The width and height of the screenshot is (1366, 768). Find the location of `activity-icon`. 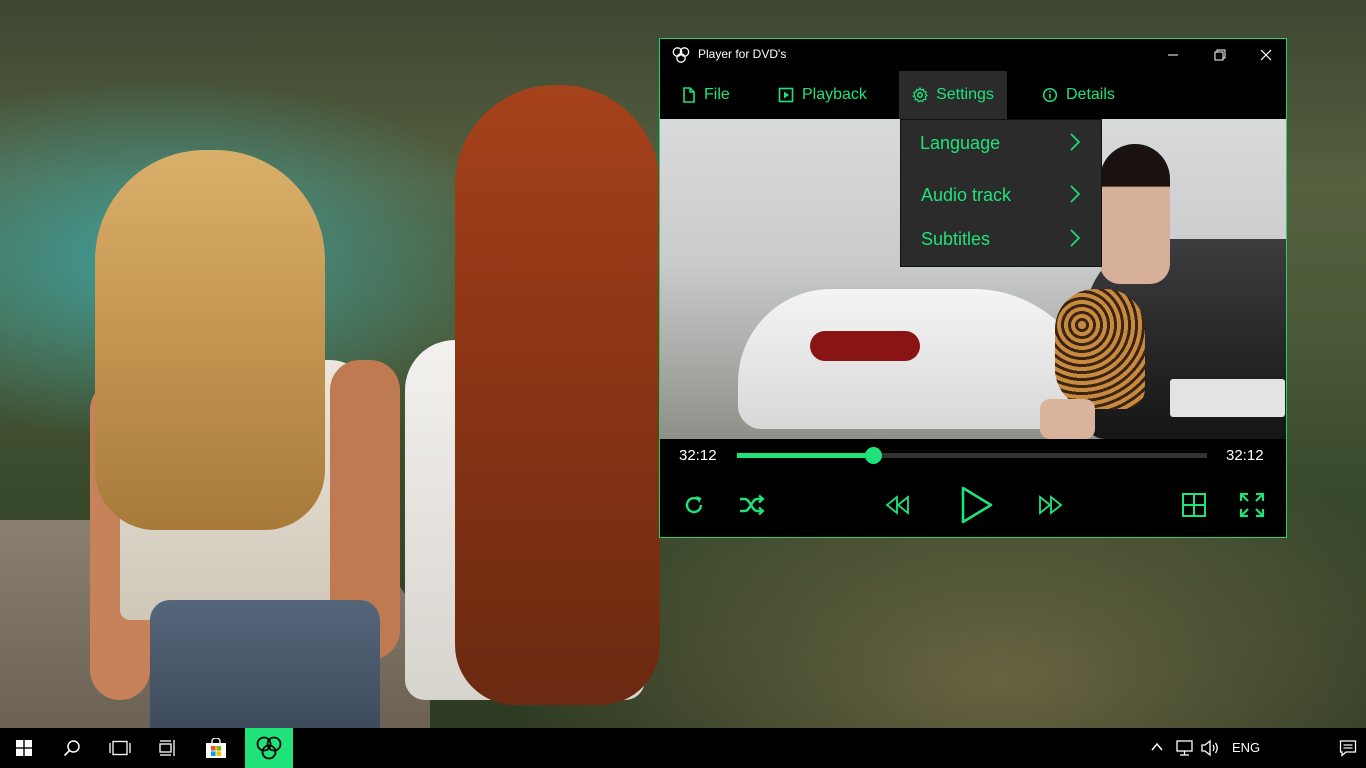

activity-icon is located at coordinates (167, 748).